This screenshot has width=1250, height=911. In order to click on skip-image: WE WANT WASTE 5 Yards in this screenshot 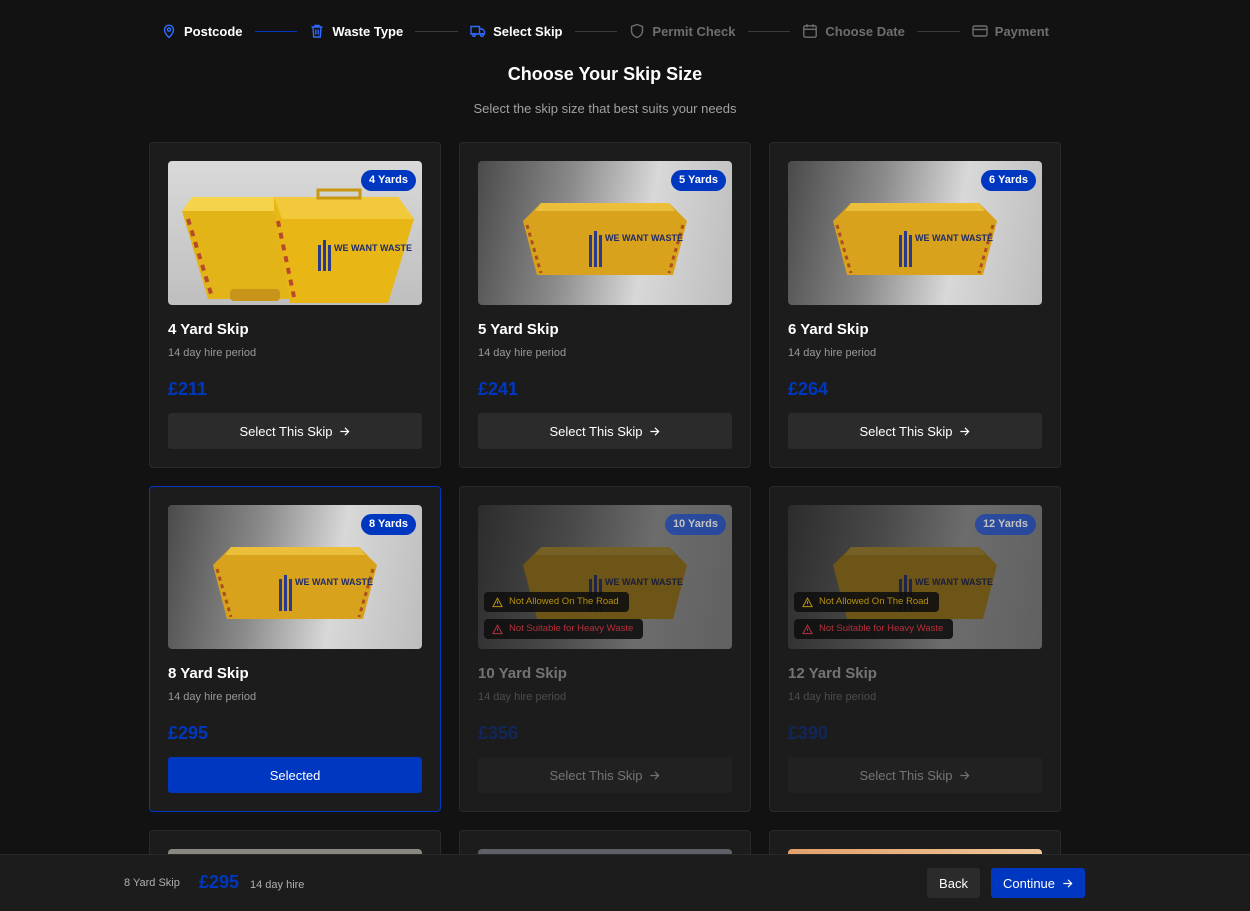, I will do `click(605, 233)`.